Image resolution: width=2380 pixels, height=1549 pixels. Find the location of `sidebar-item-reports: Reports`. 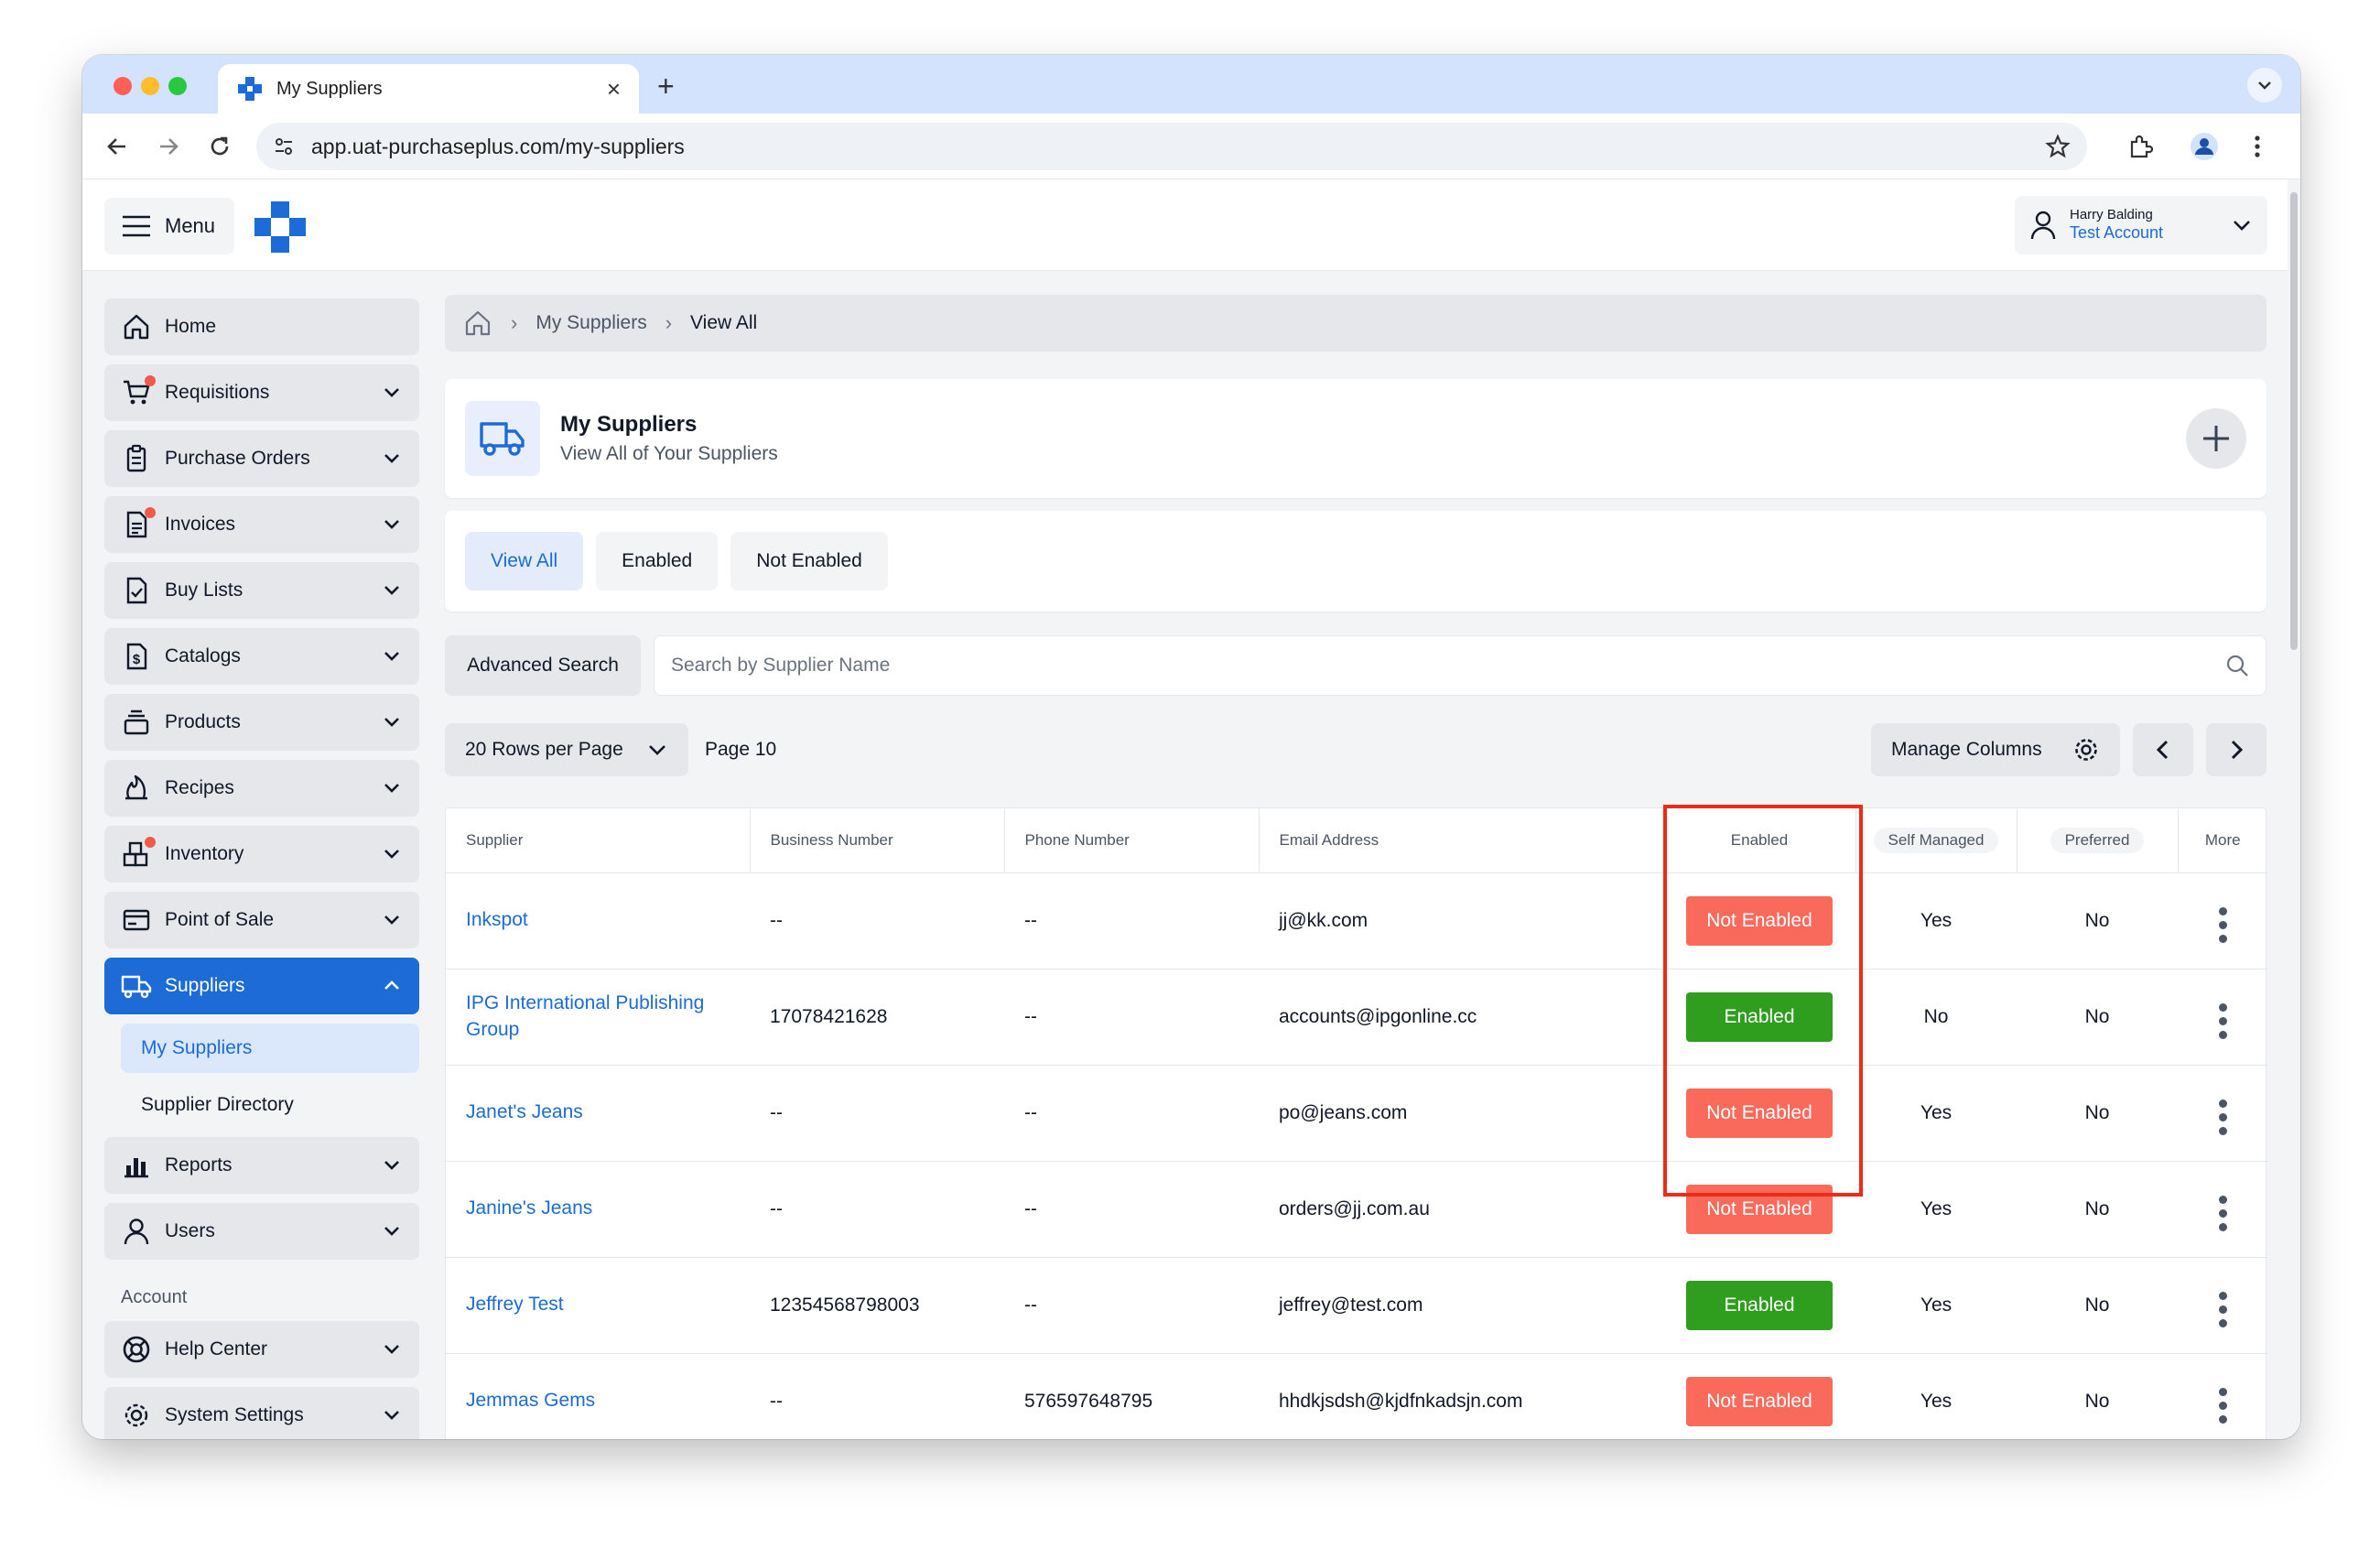

sidebar-item-reports: Reports is located at coordinates (261, 1165).